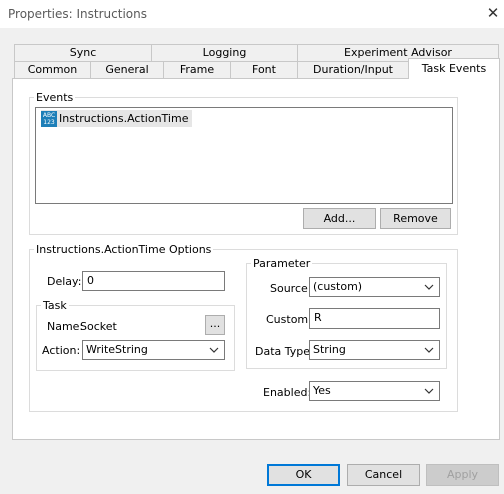 The image size is (504, 494). Describe the element at coordinates (383, 475) in the screenshot. I see `cancel-button: Cancel` at that location.